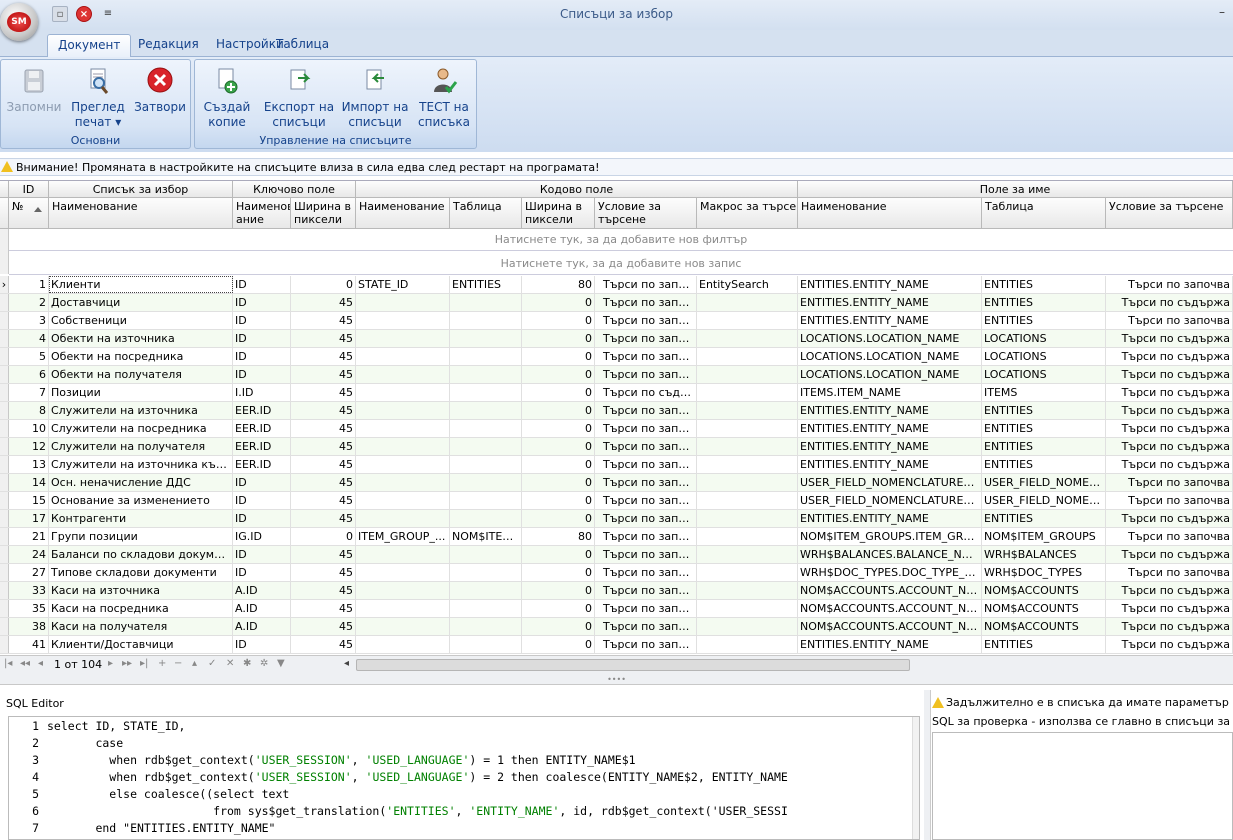 This screenshot has width=1233, height=840. I want to click on code-line: case, so click(85, 743).